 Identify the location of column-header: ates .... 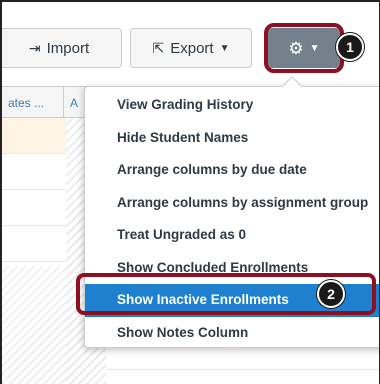
(33, 103).